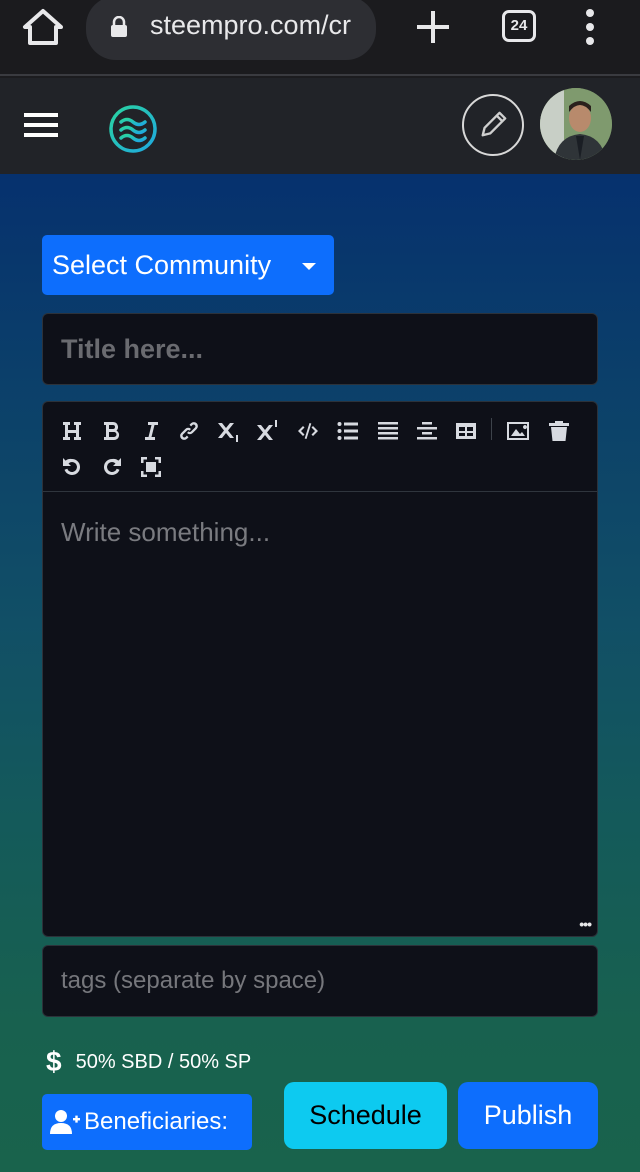 The width and height of the screenshot is (640, 1172). What do you see at coordinates (466, 431) in the screenshot?
I see `table-icon` at bounding box center [466, 431].